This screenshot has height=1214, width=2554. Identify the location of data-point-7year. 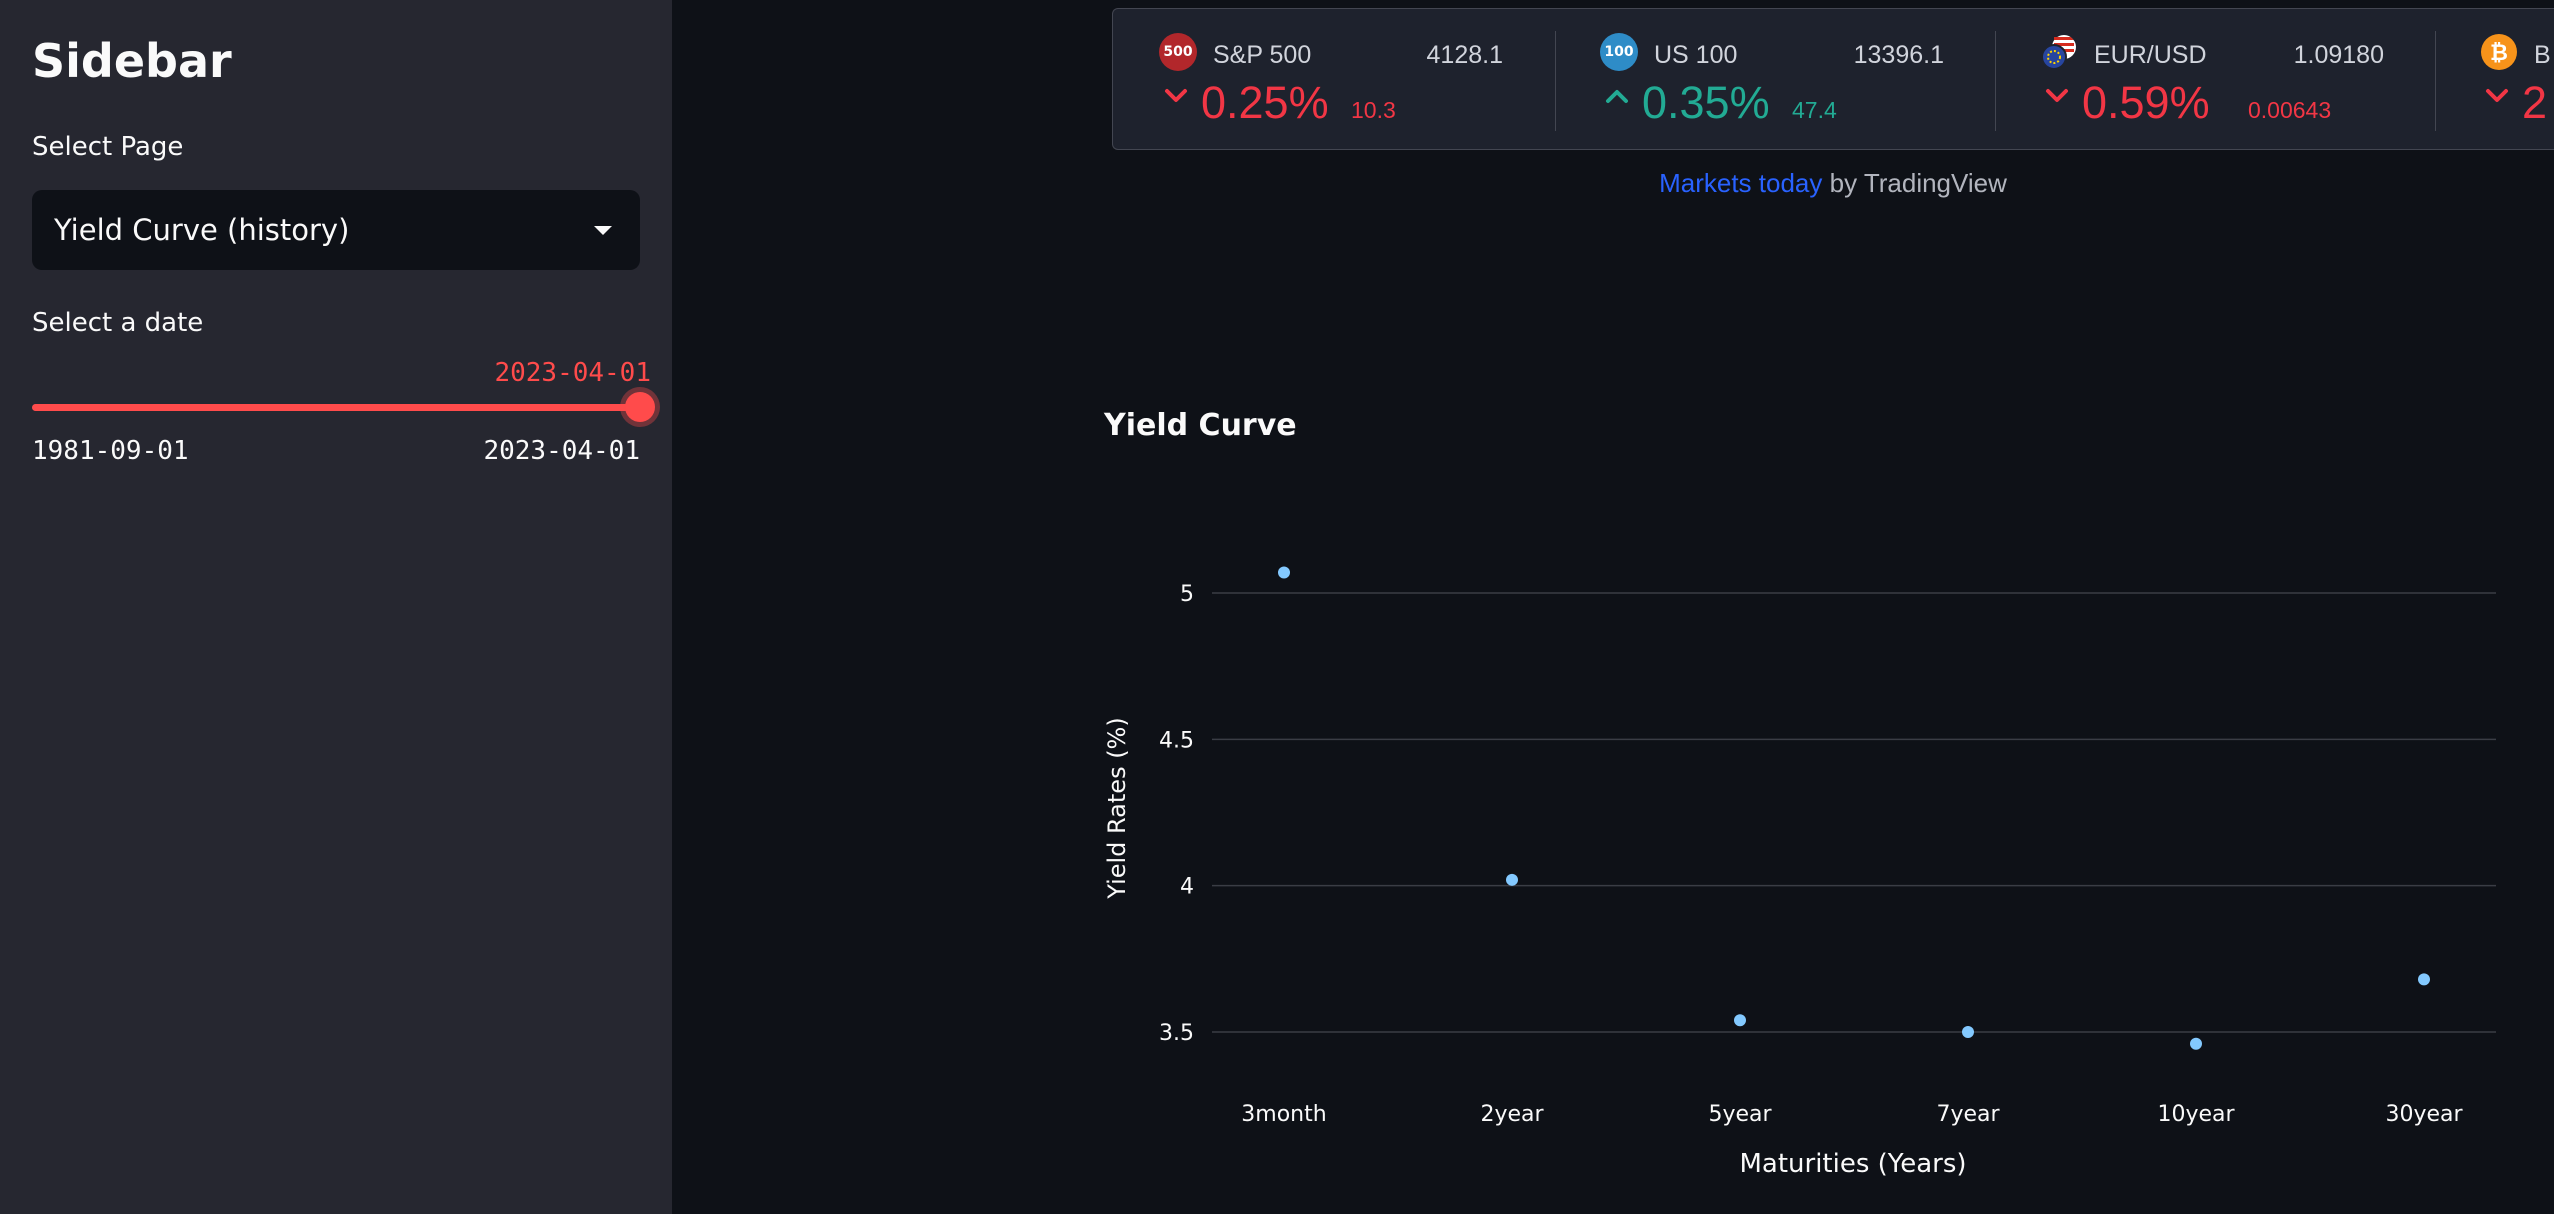
(1968, 1032).